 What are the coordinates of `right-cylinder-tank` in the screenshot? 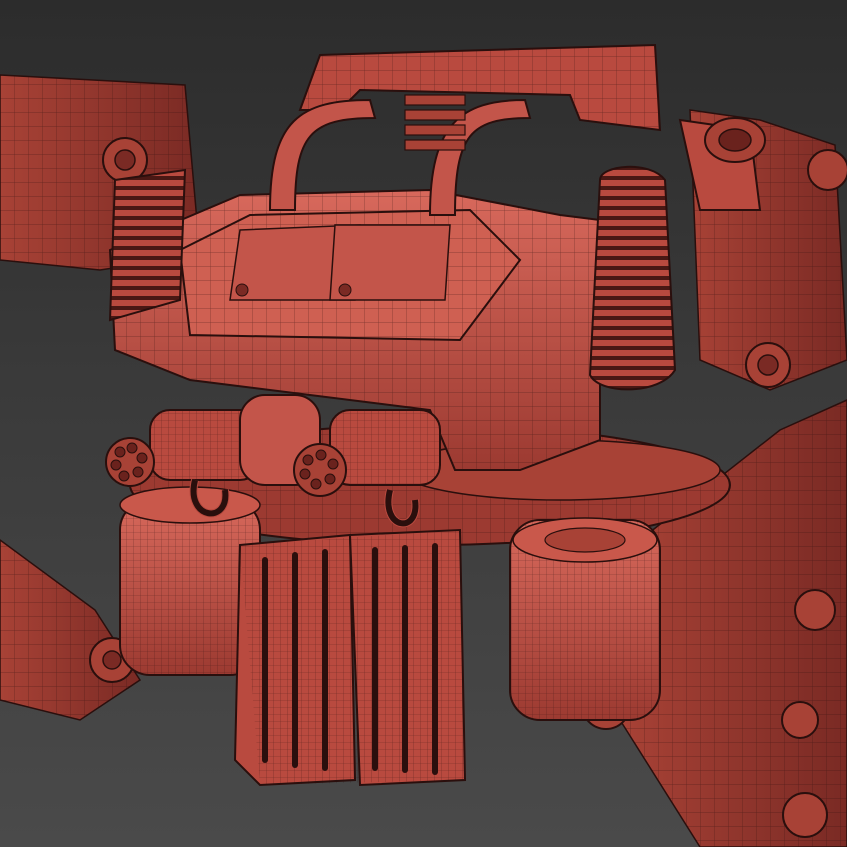 It's located at (585, 619).